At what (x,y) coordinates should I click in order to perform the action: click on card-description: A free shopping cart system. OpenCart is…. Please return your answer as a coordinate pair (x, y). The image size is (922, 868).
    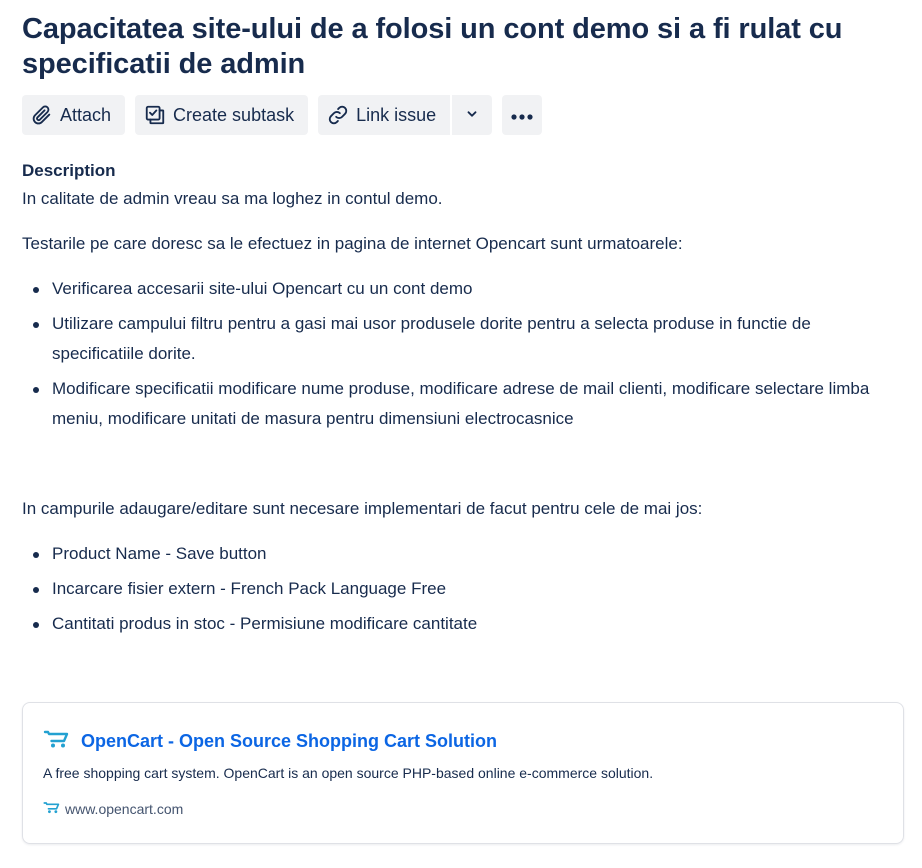
    Looking at the image, I should click on (348, 773).